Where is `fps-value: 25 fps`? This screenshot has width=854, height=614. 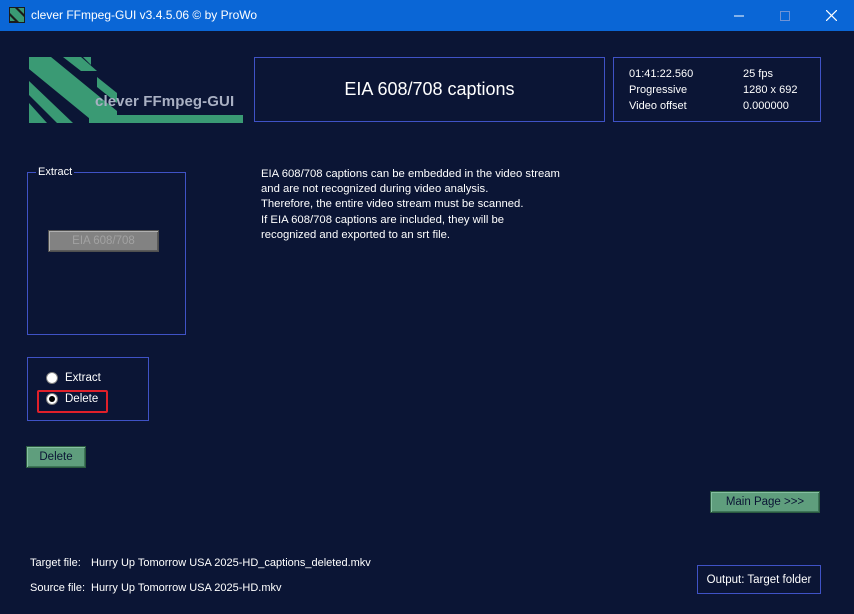 fps-value: 25 fps is located at coordinates (758, 74).